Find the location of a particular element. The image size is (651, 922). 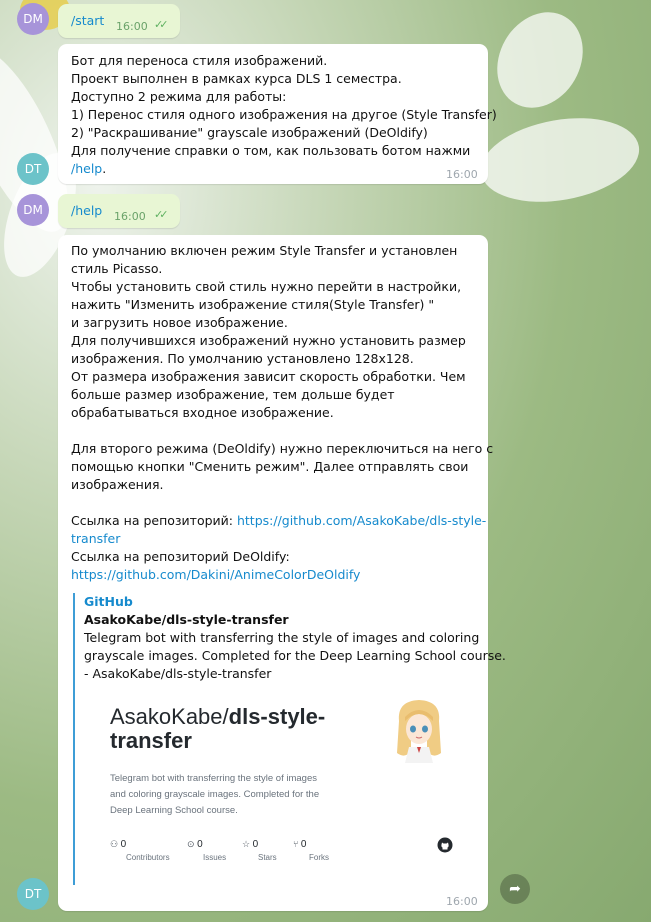

preview-site-name: GitHub is located at coordinates (108, 601).